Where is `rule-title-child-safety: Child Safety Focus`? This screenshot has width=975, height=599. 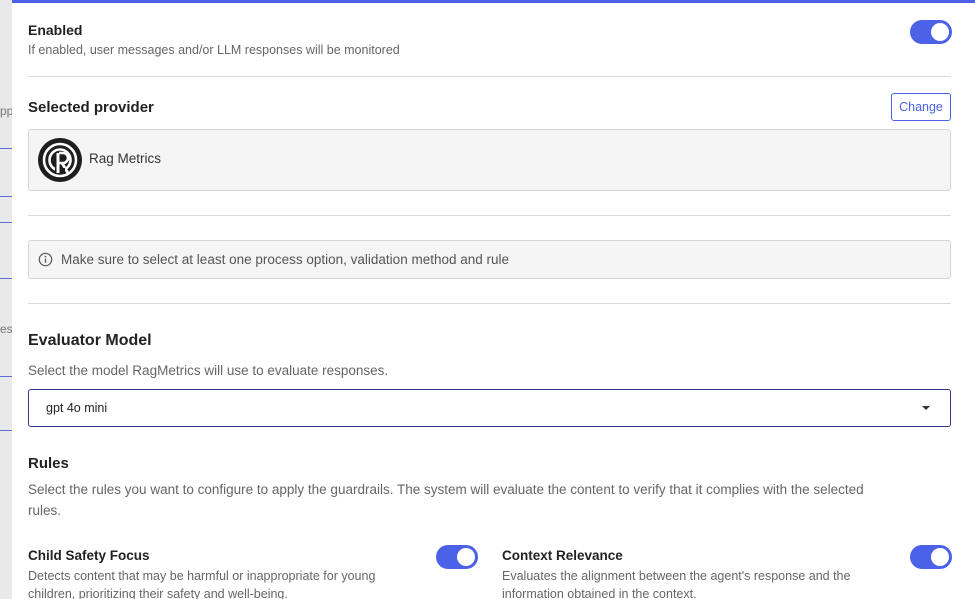
rule-title-child-safety: Child Safety Focus is located at coordinates (89, 555).